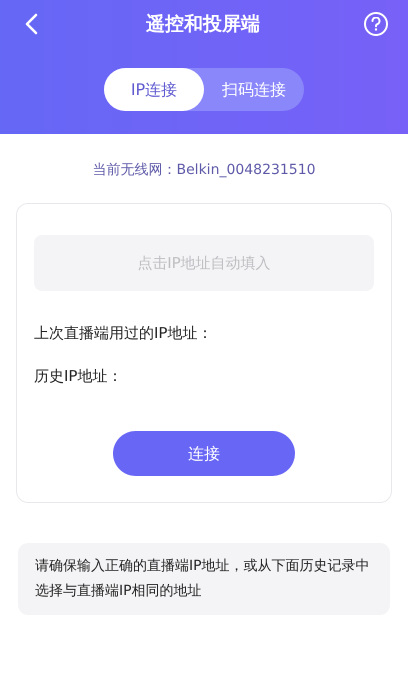  Describe the element at coordinates (203, 24) in the screenshot. I see `screen-title: 遥控和投屏端` at that location.